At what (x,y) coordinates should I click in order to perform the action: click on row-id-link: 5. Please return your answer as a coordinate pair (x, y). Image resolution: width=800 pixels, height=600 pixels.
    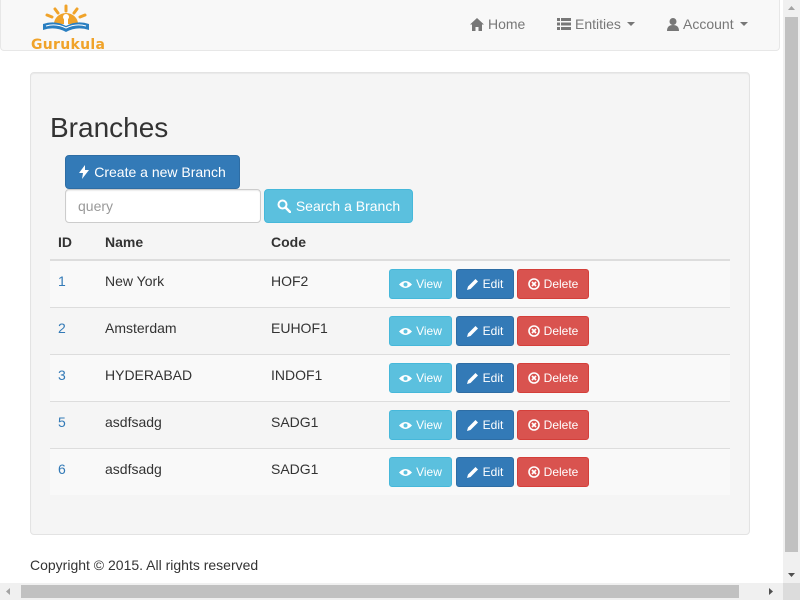
    Looking at the image, I should click on (62, 422).